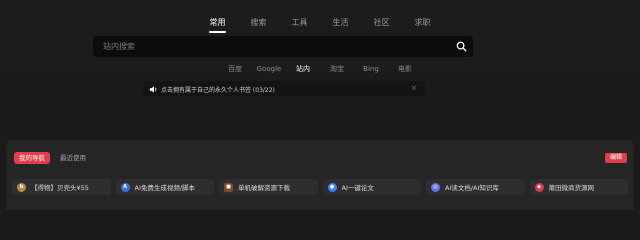 Image resolution: width=640 pixels, height=240 pixels. I want to click on nav-link-label: 单机破解资源下载, so click(264, 188).